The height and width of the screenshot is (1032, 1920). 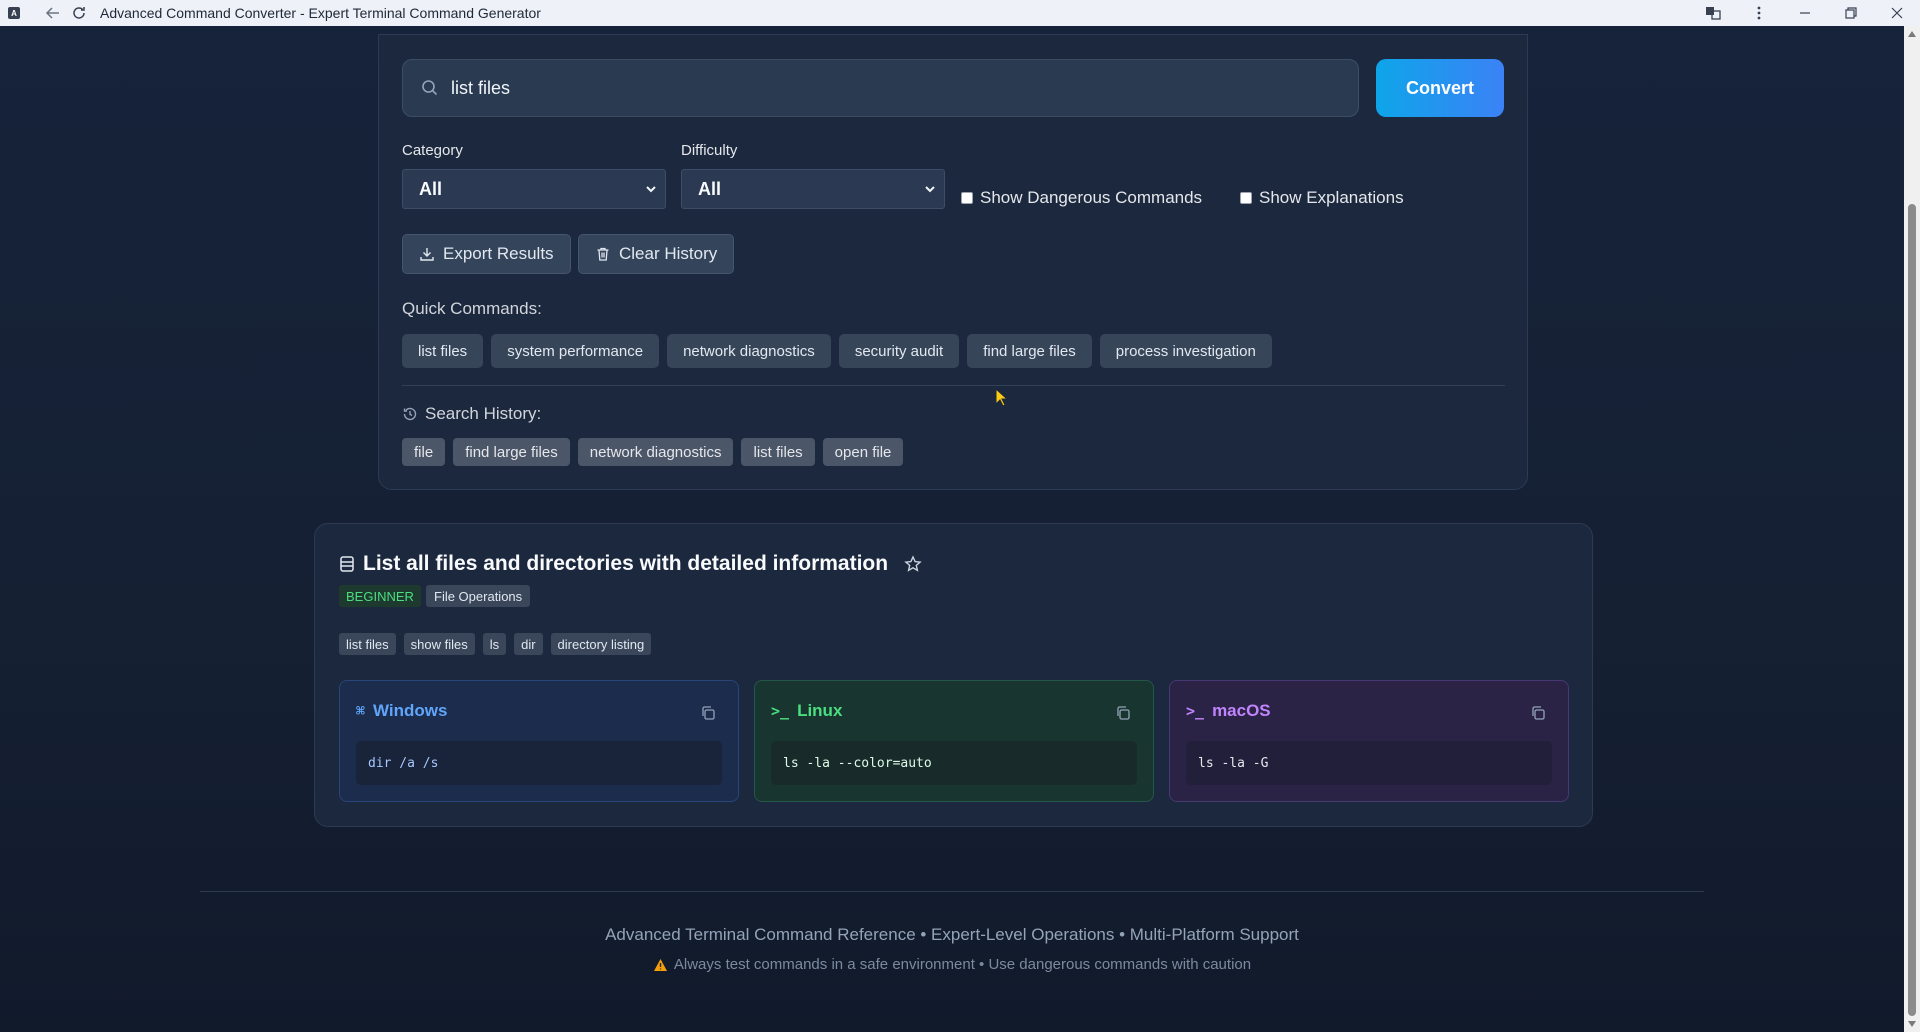 I want to click on history-chip: network diagnostics, so click(x=655, y=452).